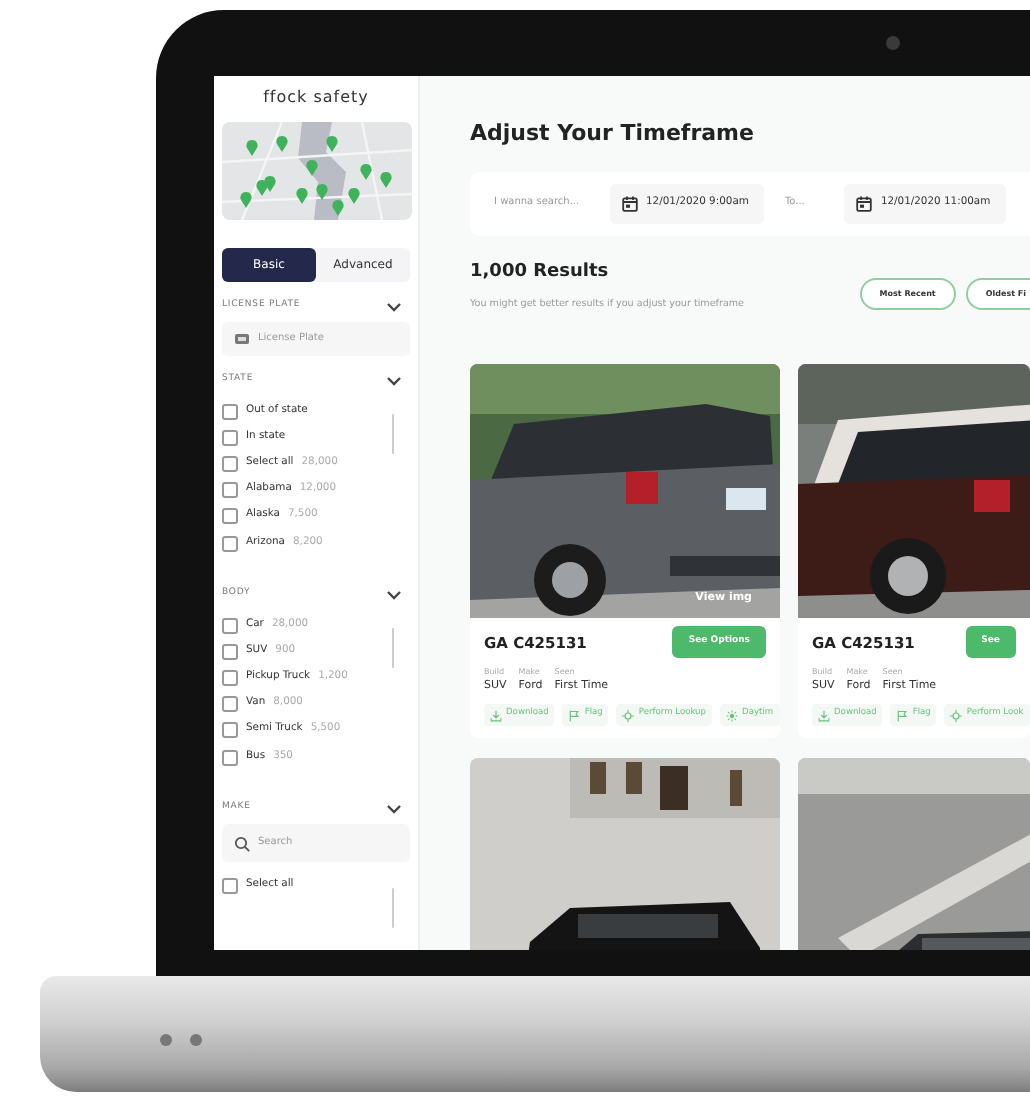  I want to click on sun-icon, so click(732, 715).